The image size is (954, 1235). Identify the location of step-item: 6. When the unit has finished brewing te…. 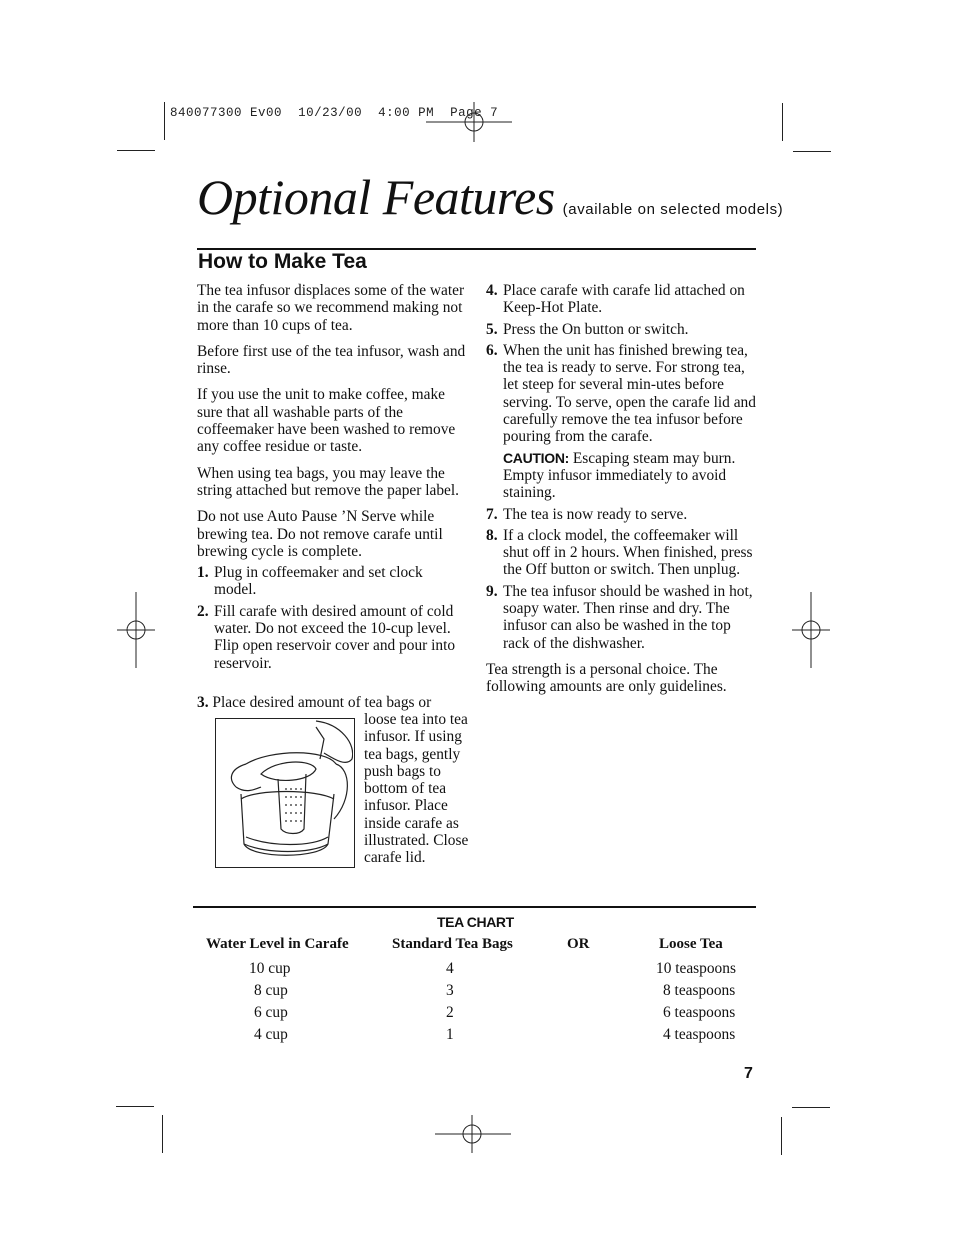
(622, 394).